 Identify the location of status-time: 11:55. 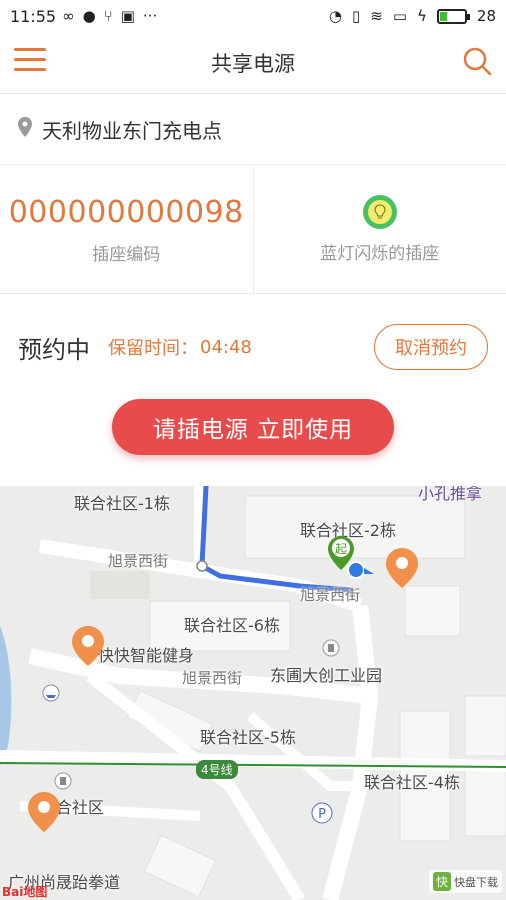
(33, 16).